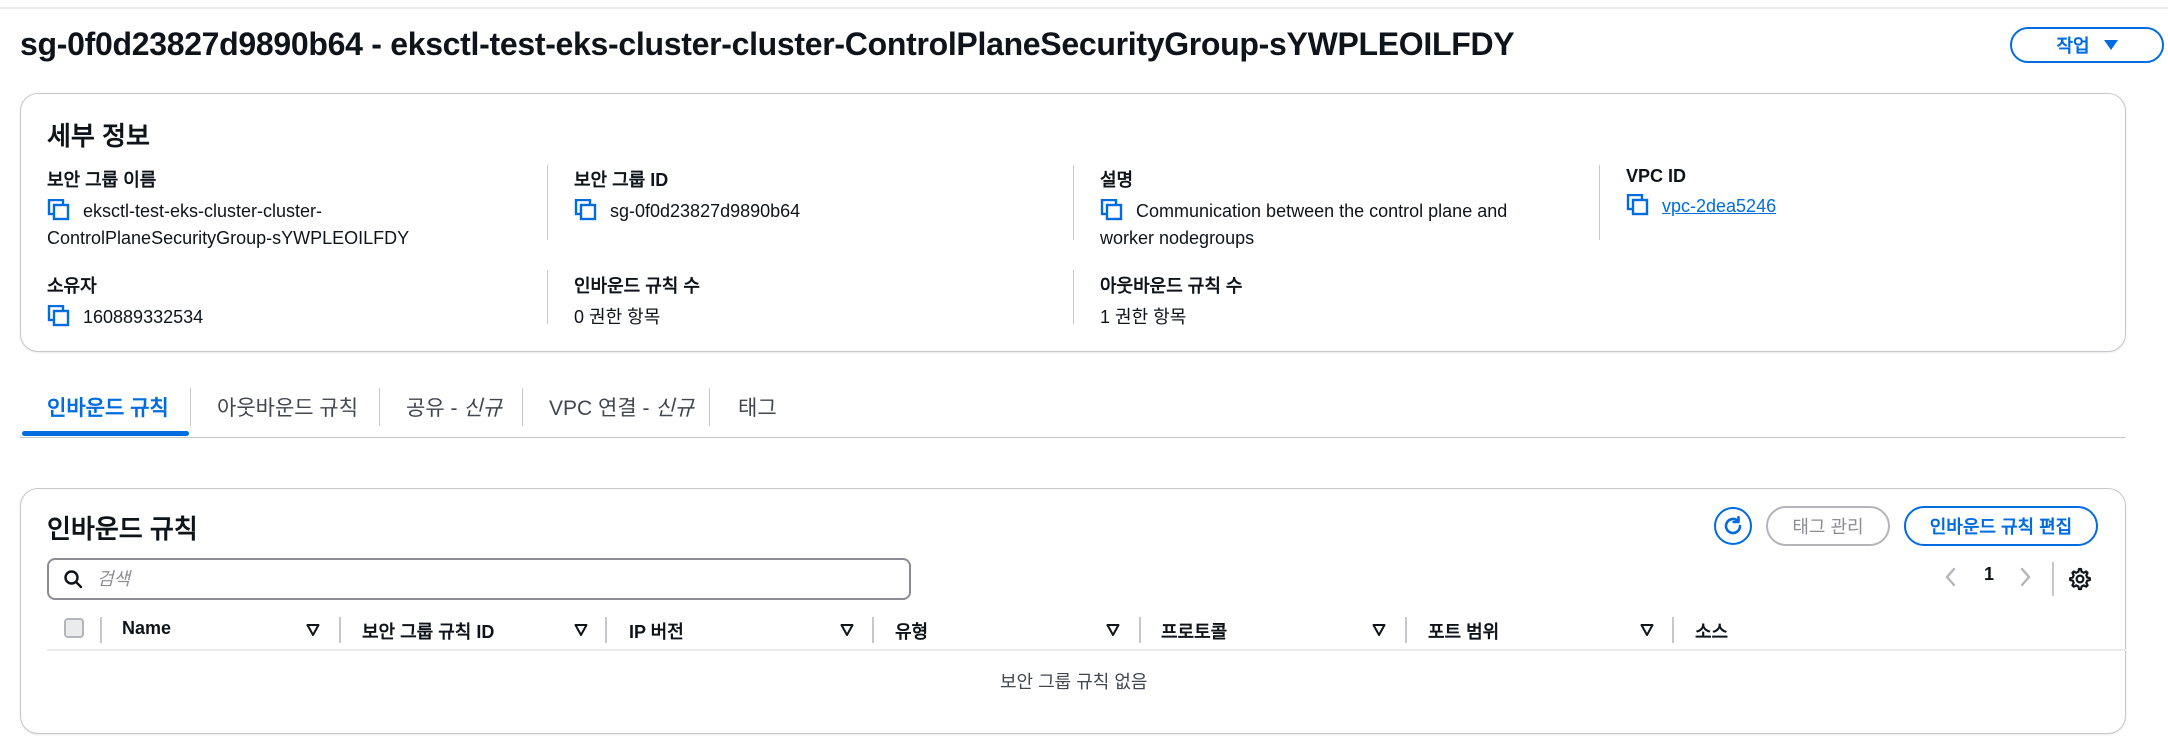  I want to click on search-field, so click(479, 579).